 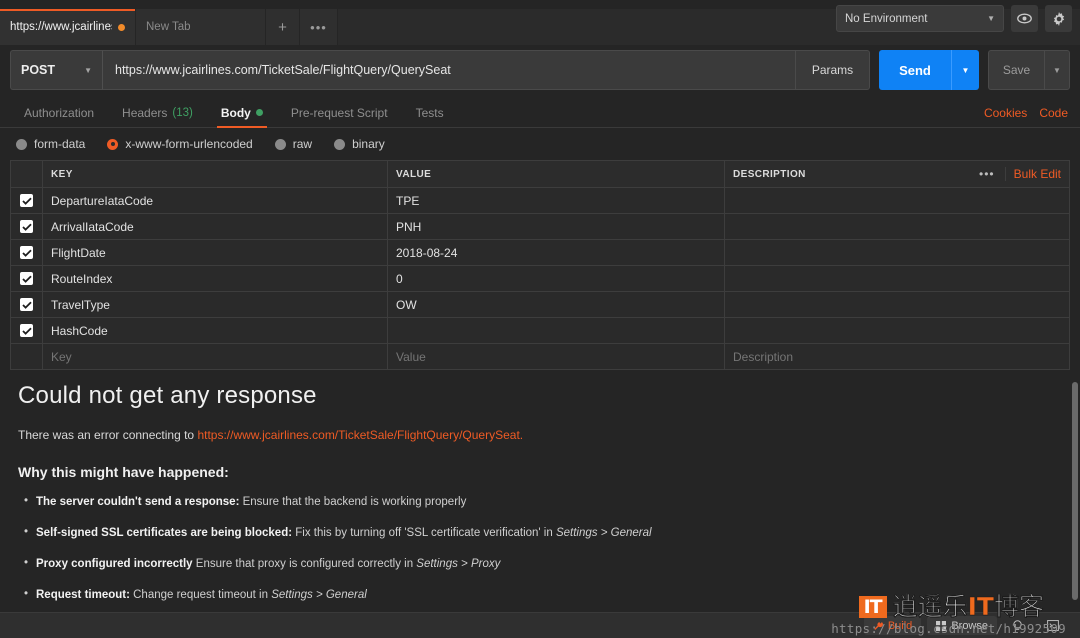 I want to click on tab-body: Body, so click(x=242, y=113).